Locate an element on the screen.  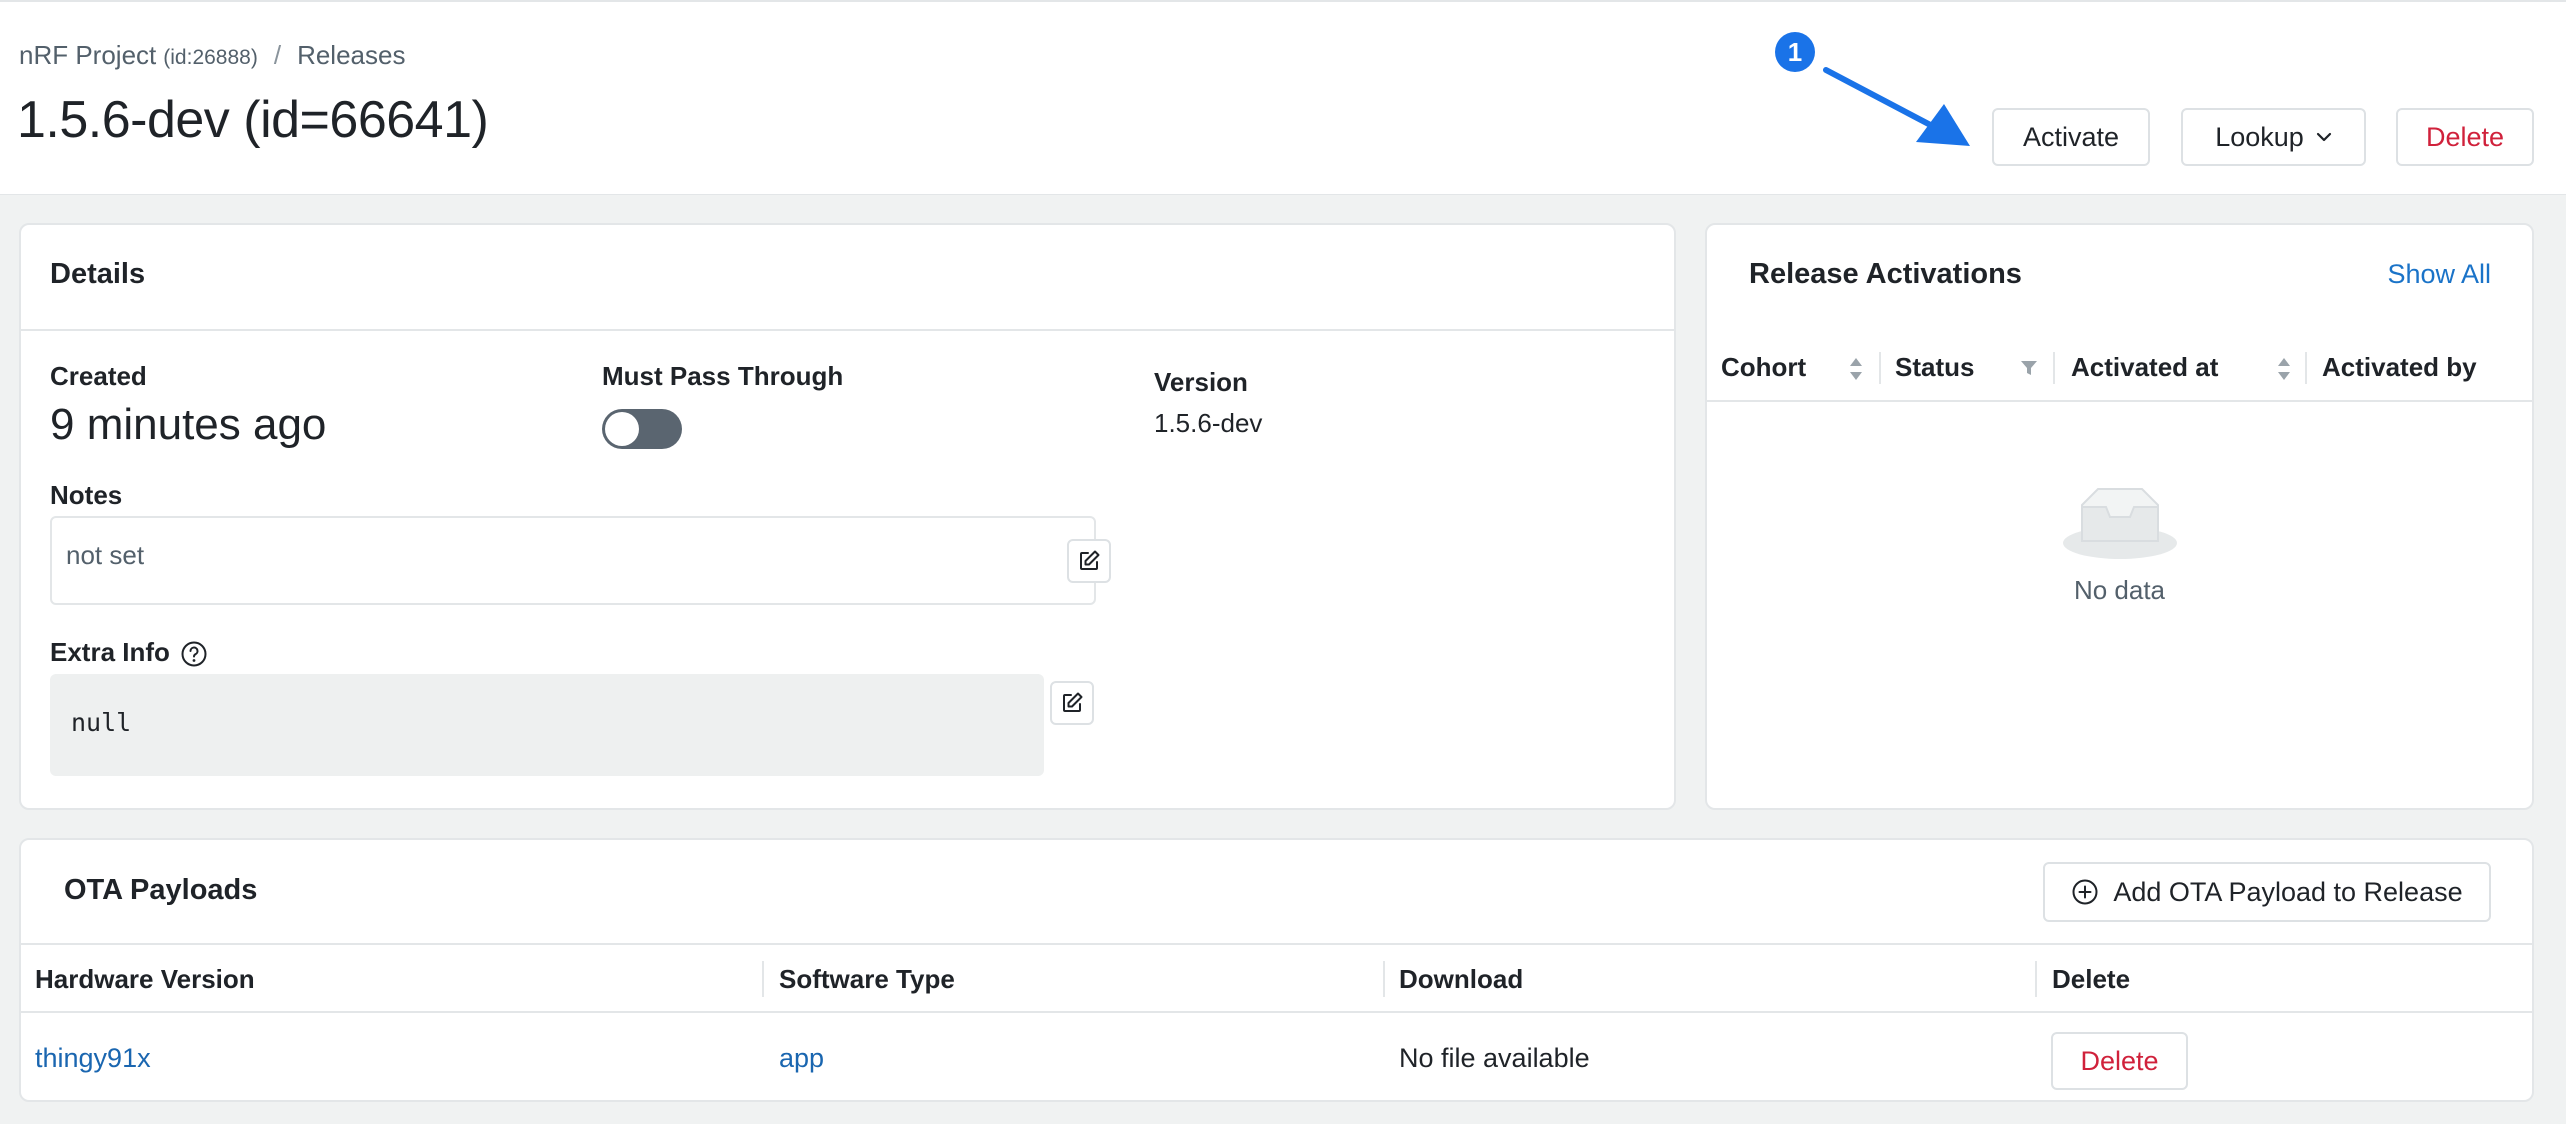
lookup-button-label: Lookup is located at coordinates (2259, 136).